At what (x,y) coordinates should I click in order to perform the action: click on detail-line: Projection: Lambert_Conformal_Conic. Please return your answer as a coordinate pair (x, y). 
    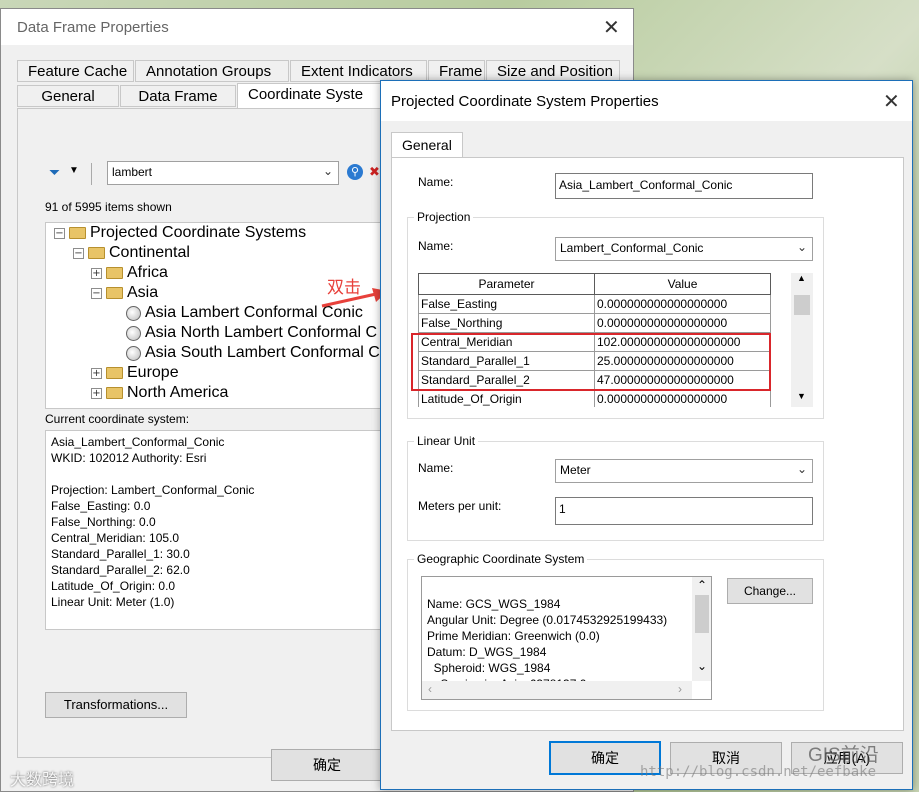
    Looking at the image, I should click on (153, 490).